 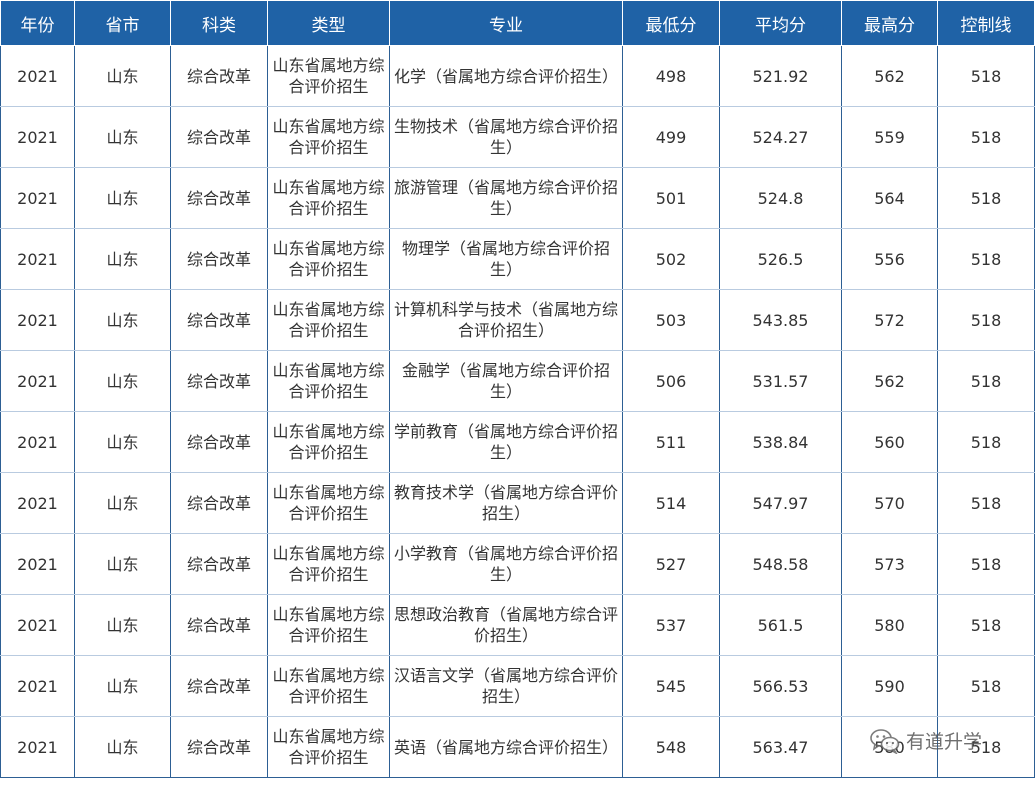 I want to click on cell-min-score: 501, so click(x=671, y=198).